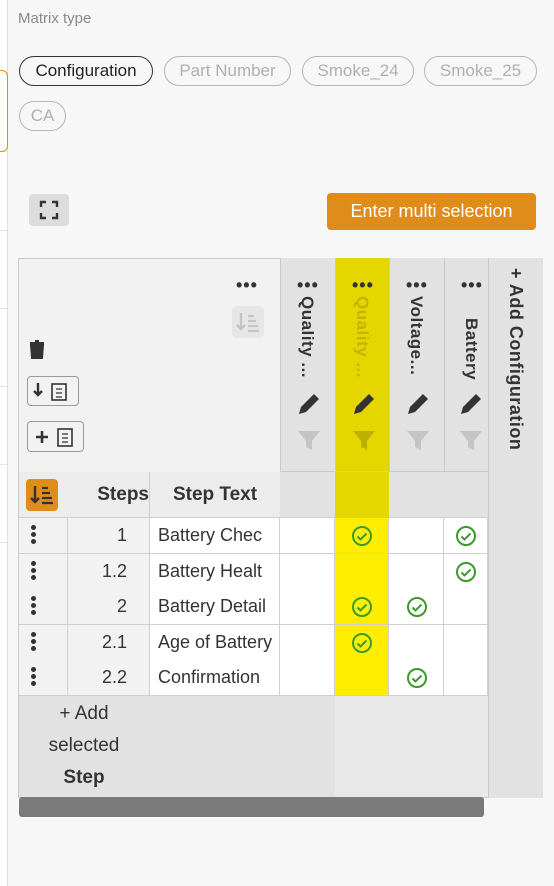 This screenshot has width=554, height=886. I want to click on matrix-type-label: Matrix type, so click(55, 18).